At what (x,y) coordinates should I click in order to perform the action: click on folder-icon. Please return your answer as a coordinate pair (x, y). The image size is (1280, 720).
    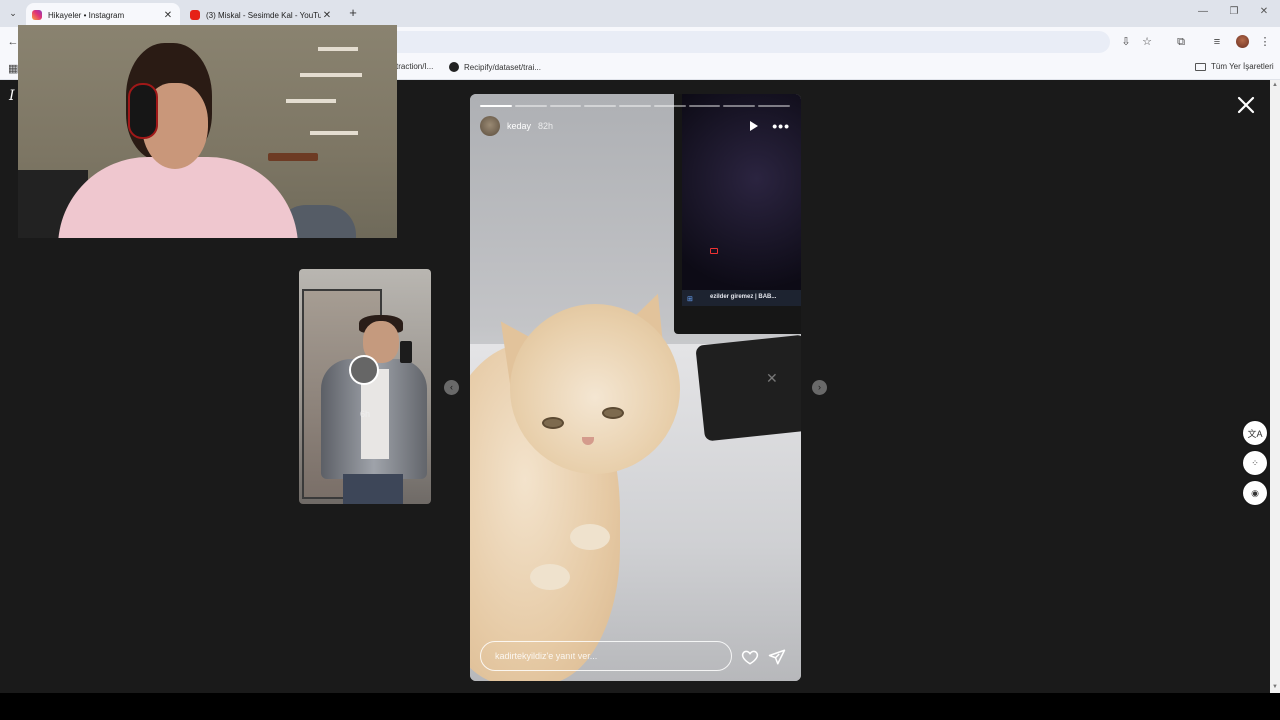
    Looking at the image, I should click on (1200, 66).